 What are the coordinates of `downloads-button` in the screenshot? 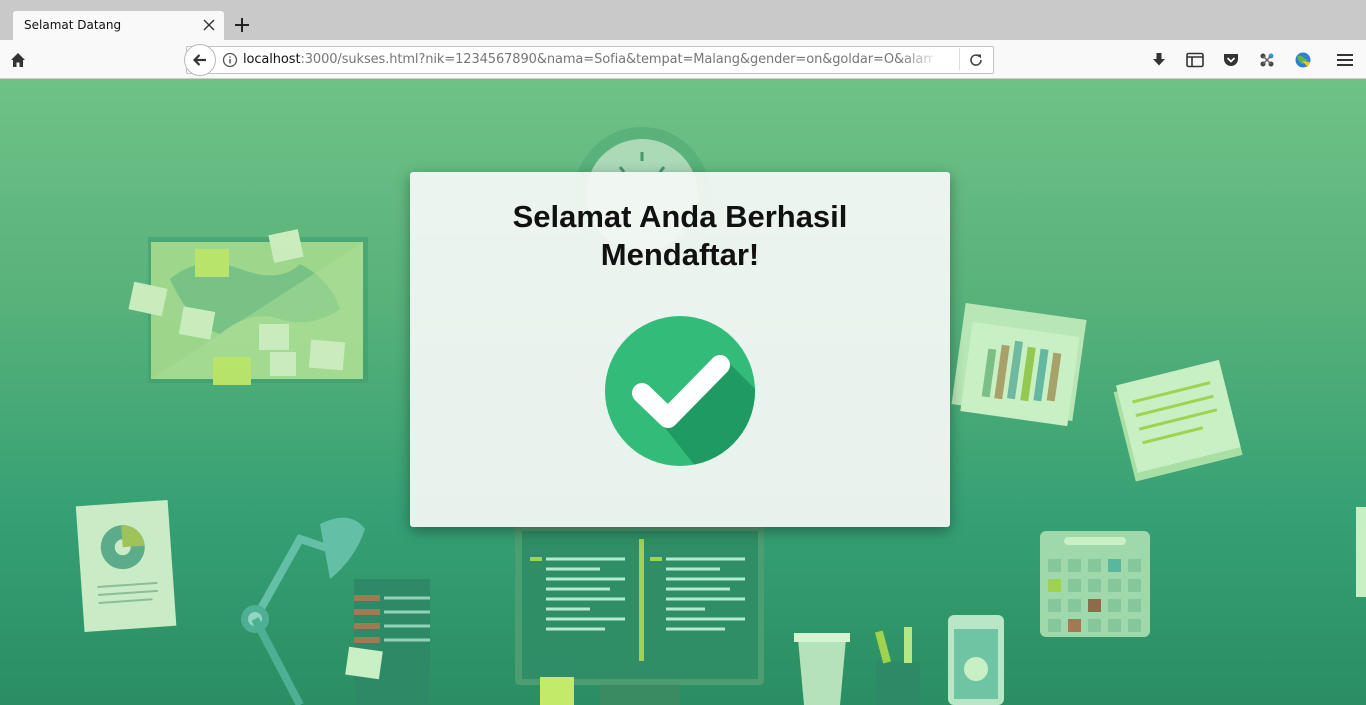 It's located at (1159, 60).